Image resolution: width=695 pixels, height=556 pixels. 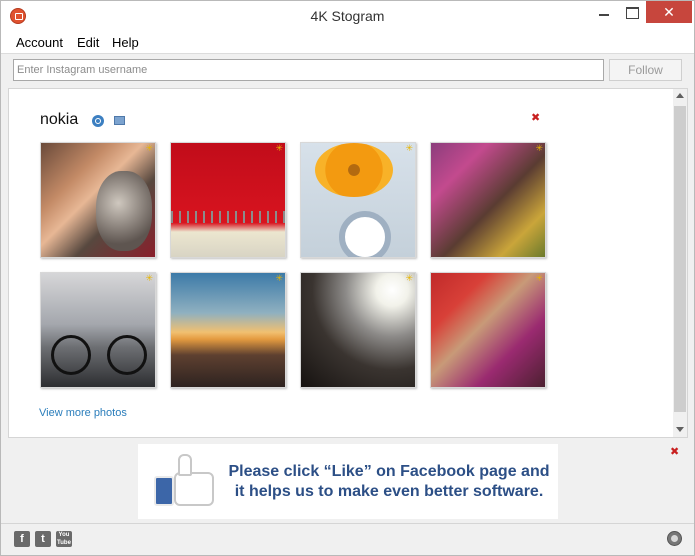 I want to click on menu-bar: Account Edit Help, so click(x=347, y=42).